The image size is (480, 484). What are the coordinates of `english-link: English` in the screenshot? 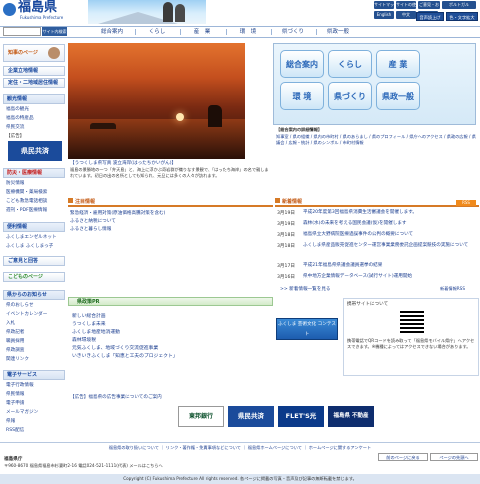 It's located at (384, 15).